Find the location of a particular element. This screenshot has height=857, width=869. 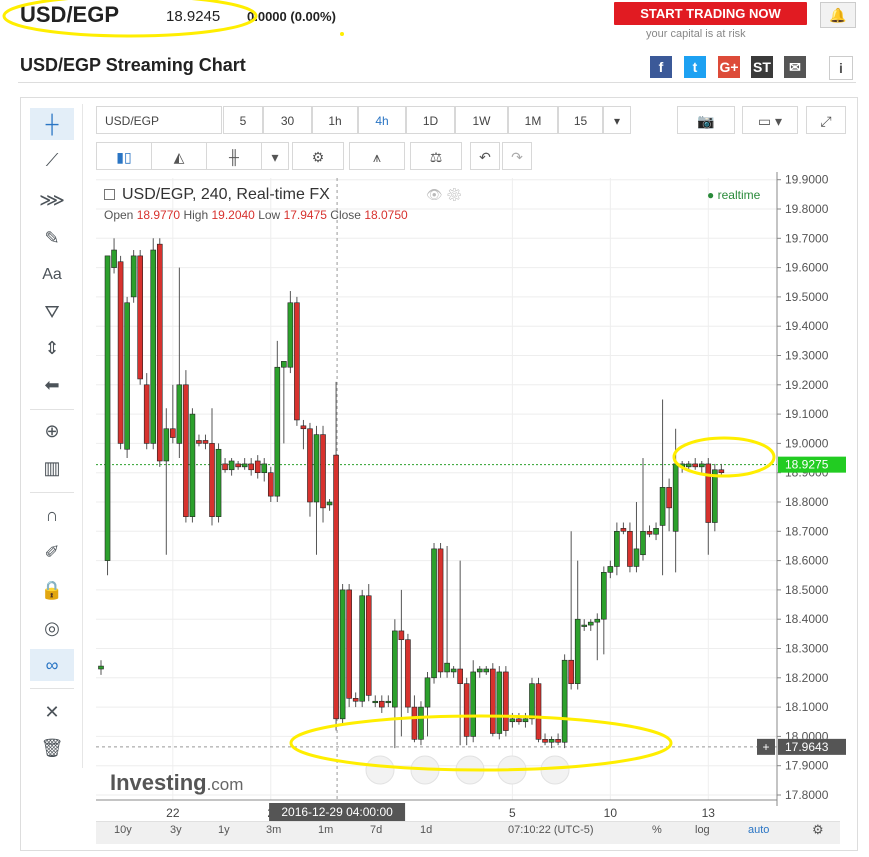

indicators-button: ⩚ is located at coordinates (377, 156).